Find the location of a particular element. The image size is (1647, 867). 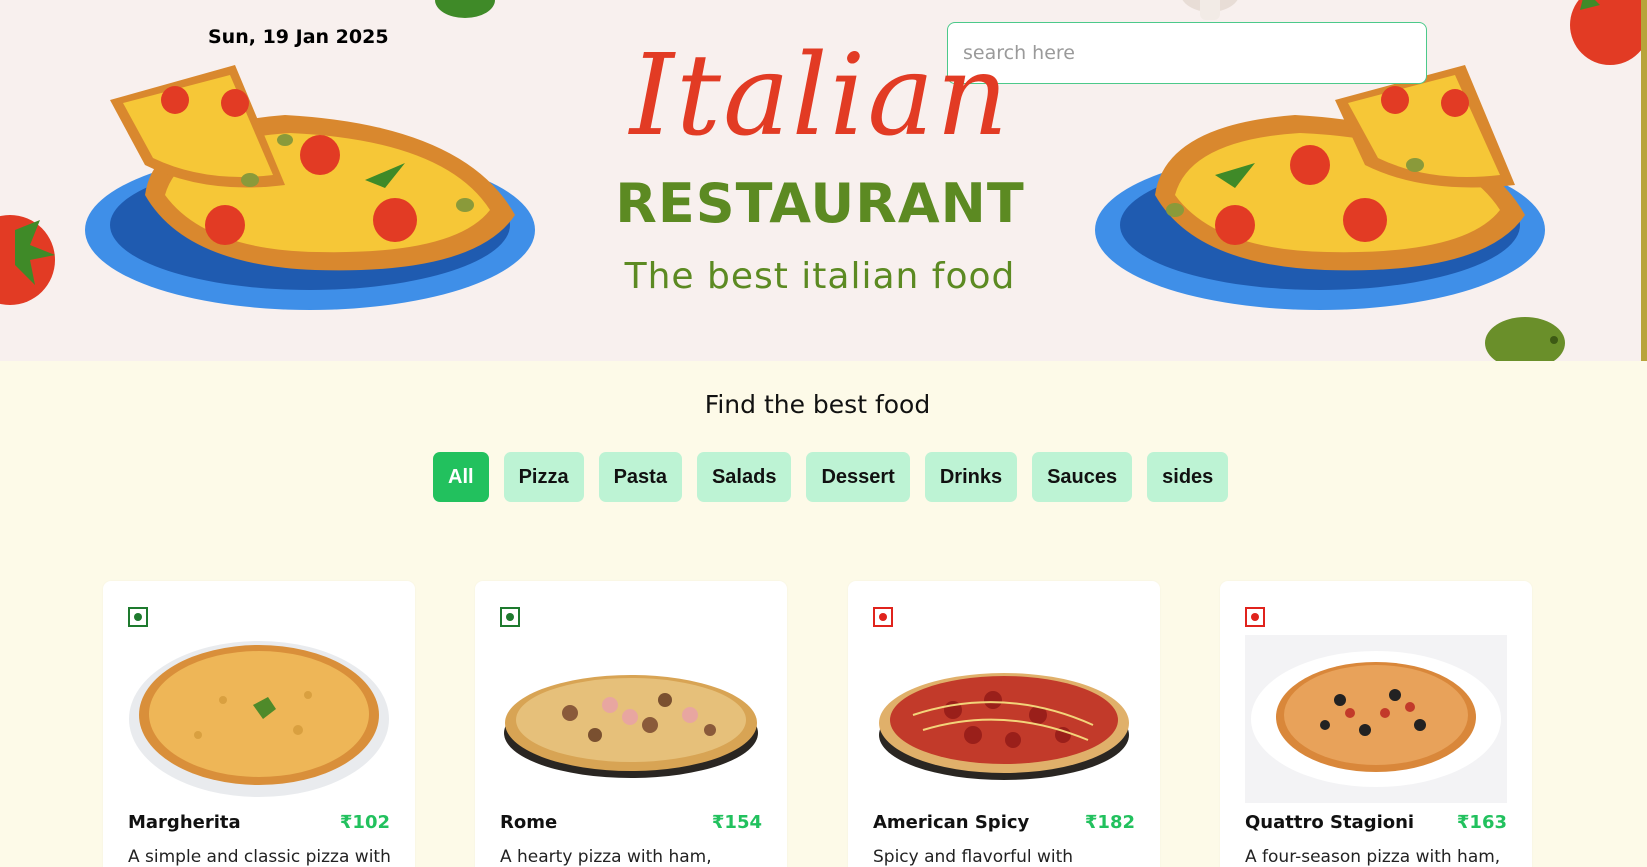

item-description: A simple and classic pizza with is located at coordinates (259, 857).